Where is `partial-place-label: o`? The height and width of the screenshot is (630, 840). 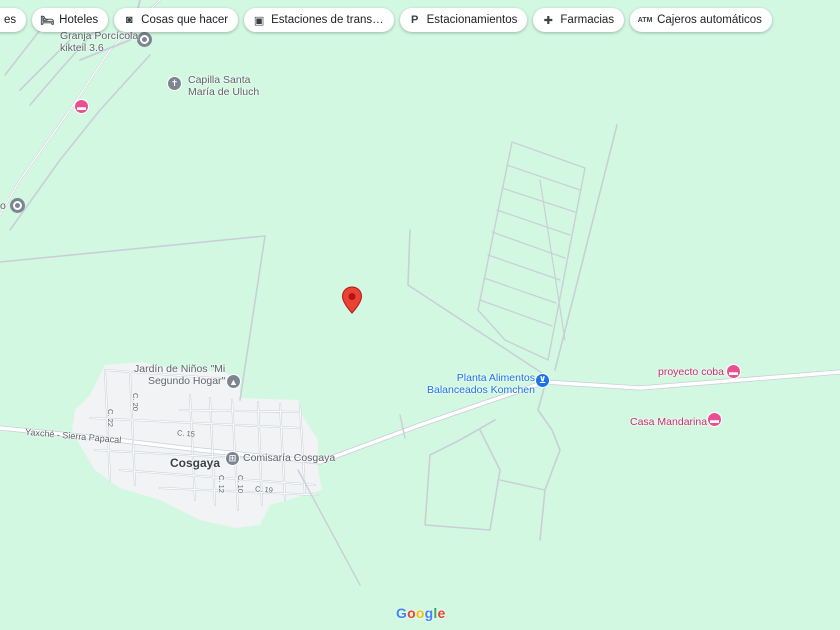
partial-place-label: o is located at coordinates (3, 206).